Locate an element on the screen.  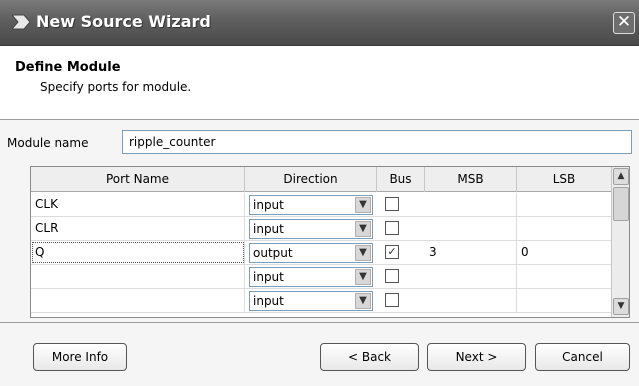
col-lsb: LSB is located at coordinates (564, 179).